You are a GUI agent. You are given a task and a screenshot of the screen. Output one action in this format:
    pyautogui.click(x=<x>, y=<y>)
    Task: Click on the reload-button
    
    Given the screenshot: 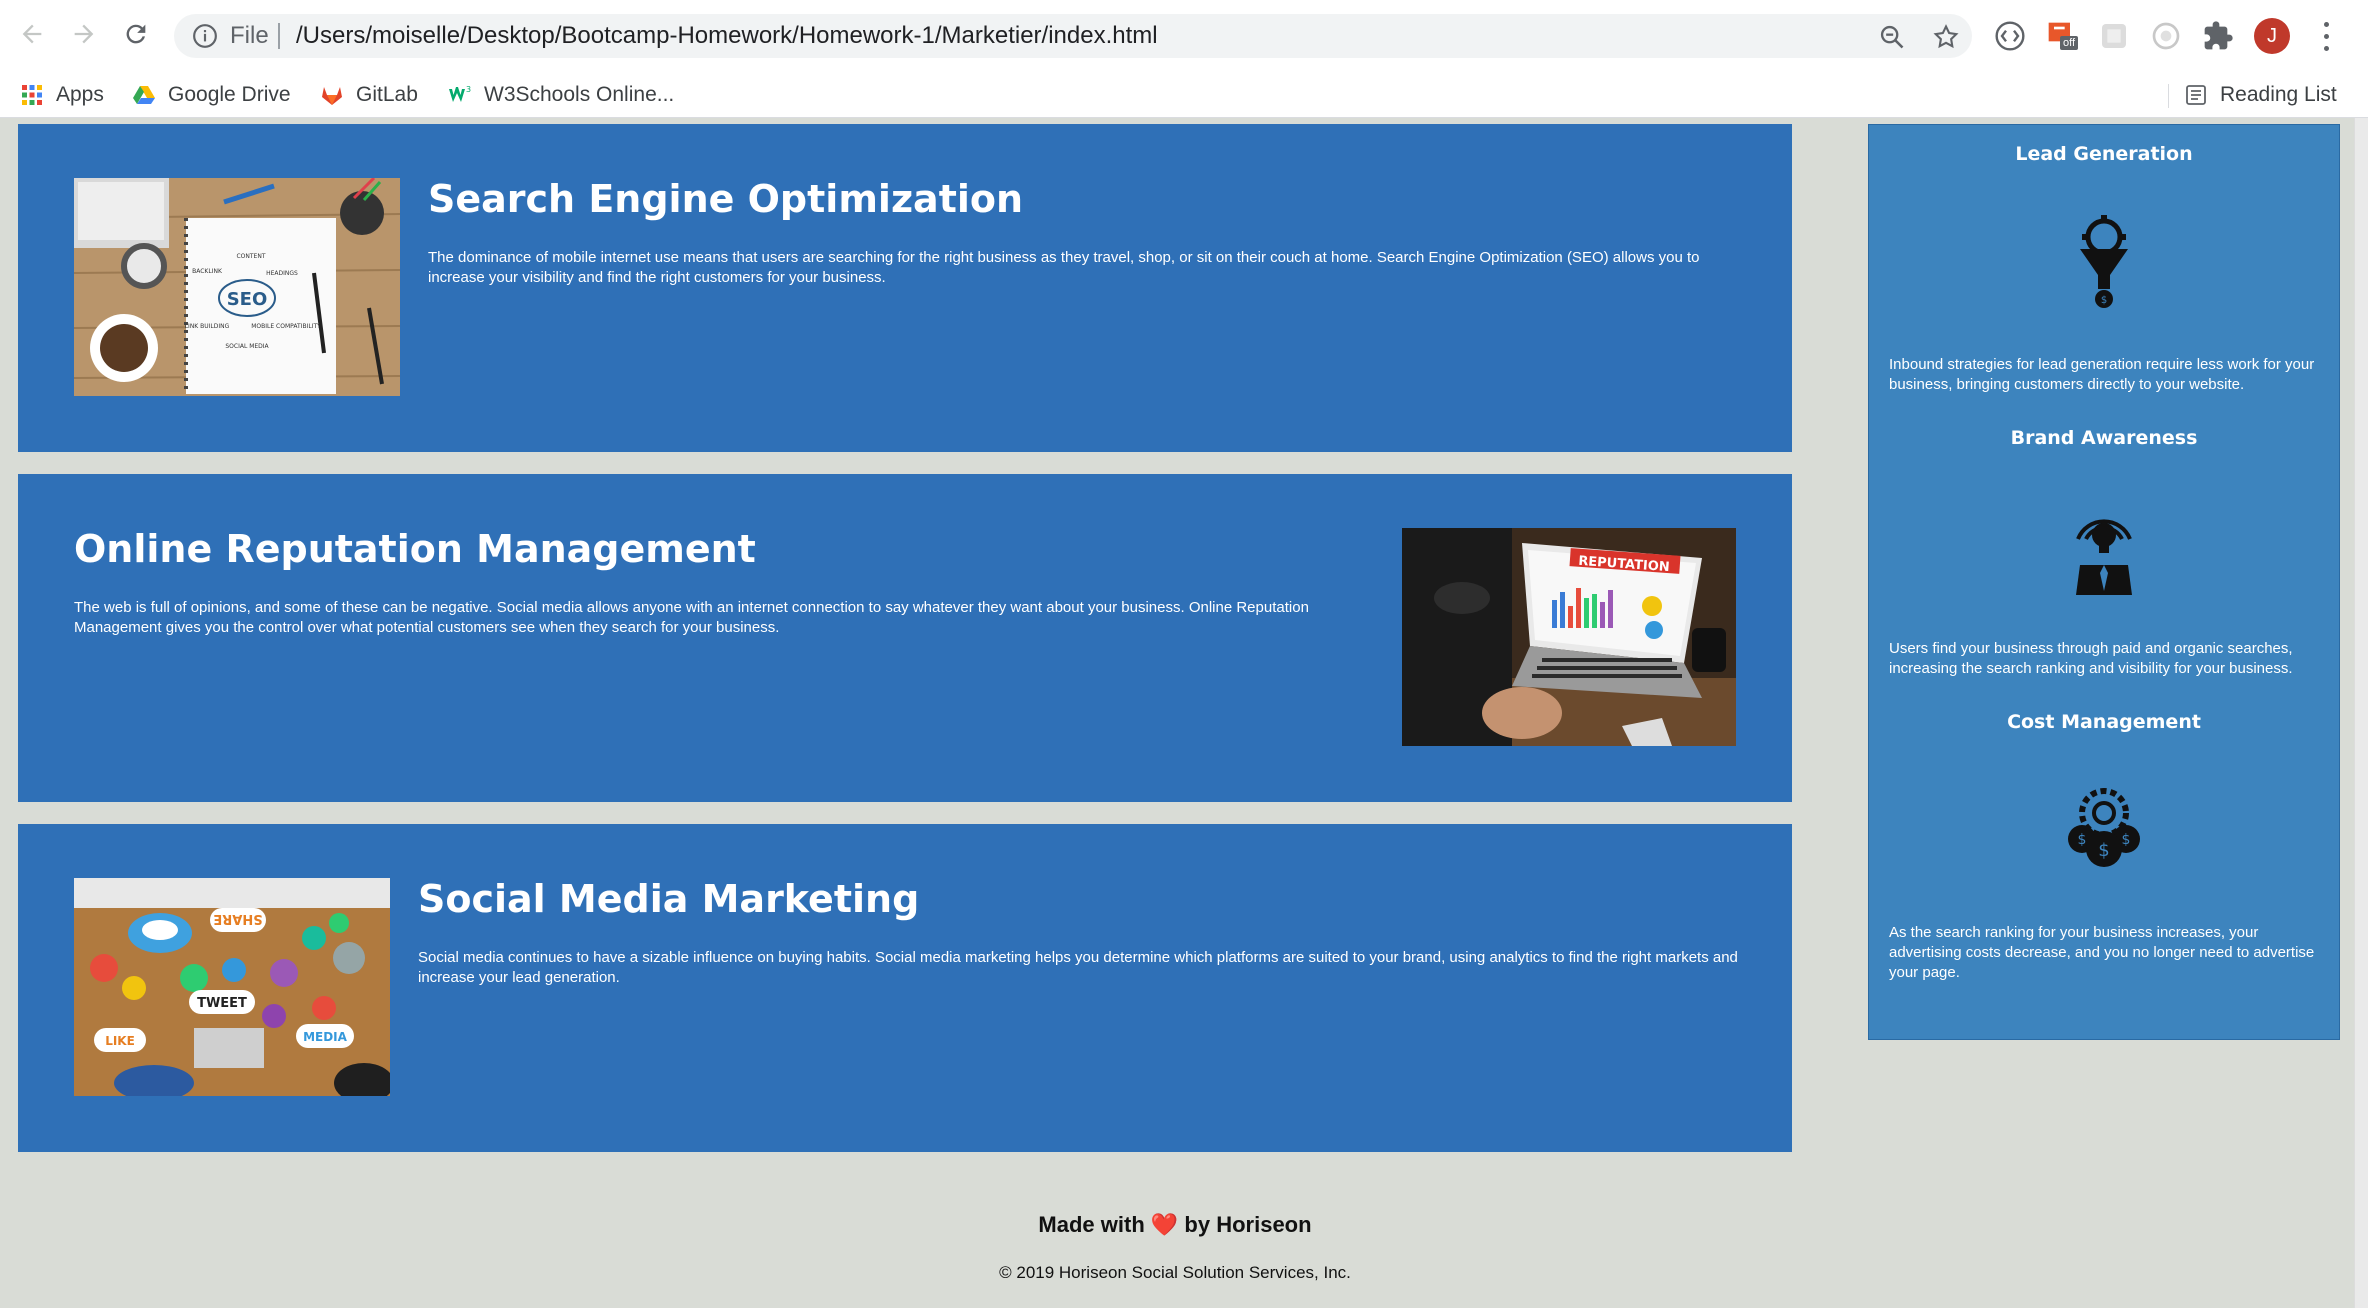 What is the action you would take?
    pyautogui.click(x=136, y=34)
    